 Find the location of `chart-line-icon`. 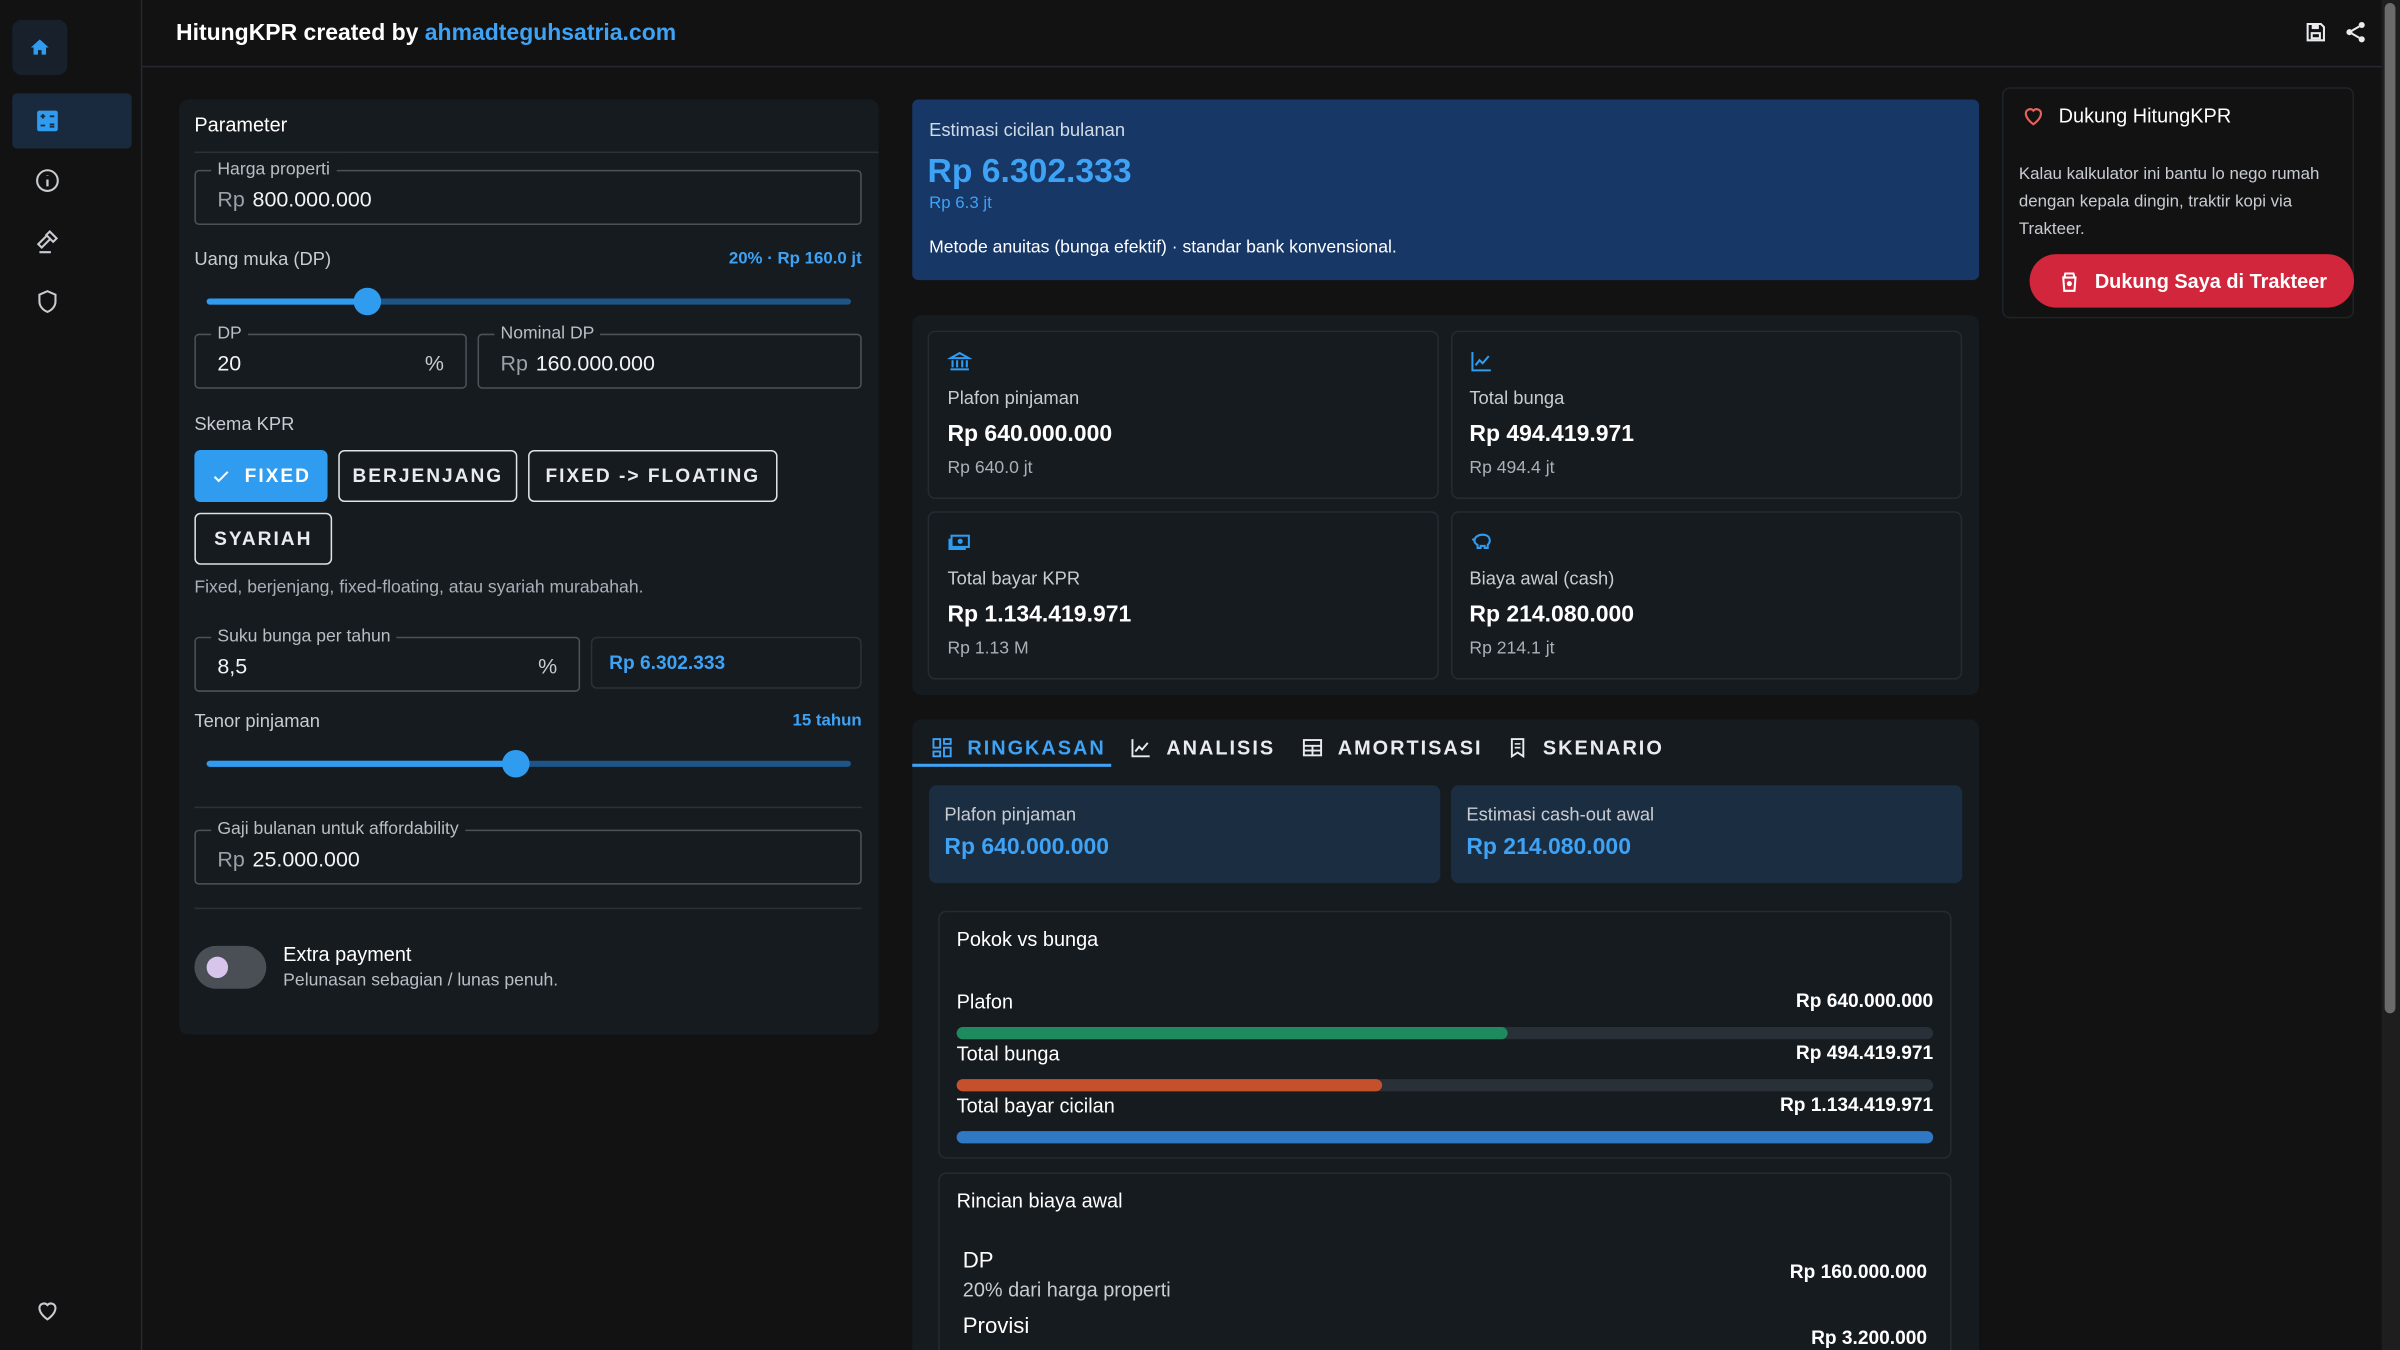

chart-line-icon is located at coordinates (1140, 747).